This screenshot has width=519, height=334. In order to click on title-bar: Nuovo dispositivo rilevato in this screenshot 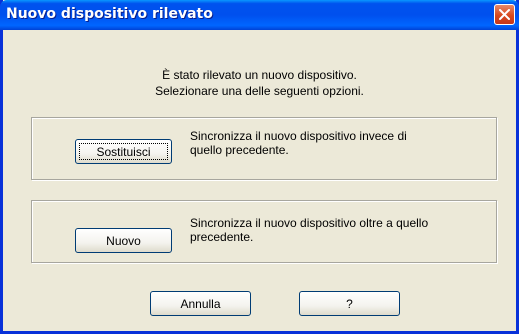, I will do `click(259, 15)`.